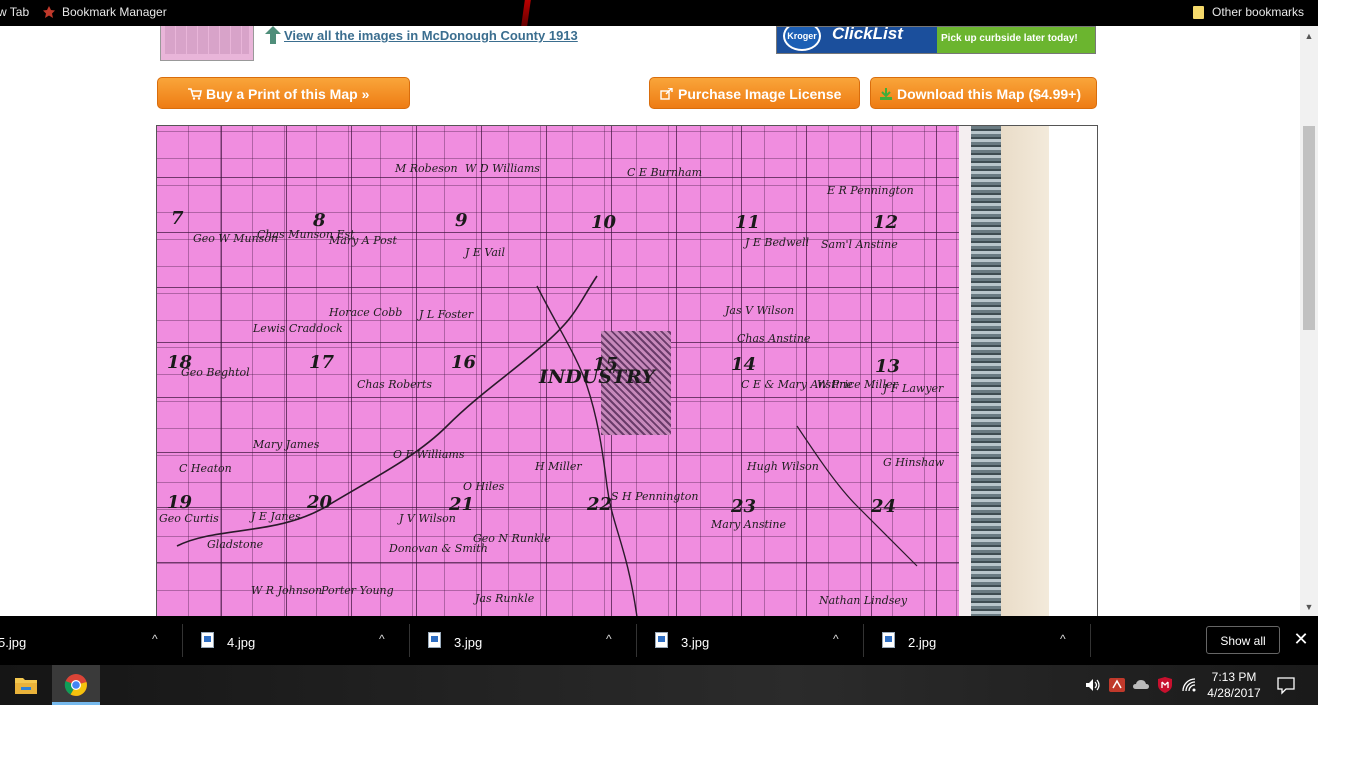  Describe the element at coordinates (1141, 685) in the screenshot. I see `onedrive-icon` at that location.